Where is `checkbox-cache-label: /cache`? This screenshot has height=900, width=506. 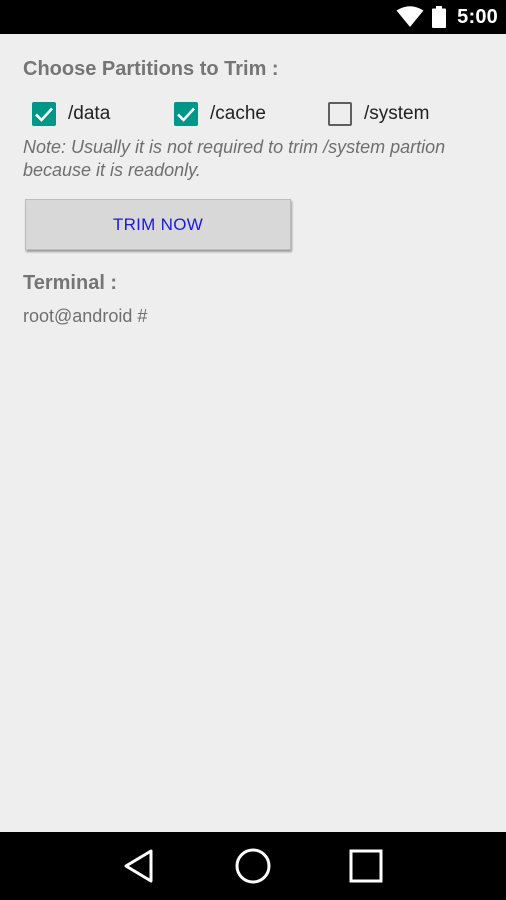
checkbox-cache-label: /cache is located at coordinates (238, 113).